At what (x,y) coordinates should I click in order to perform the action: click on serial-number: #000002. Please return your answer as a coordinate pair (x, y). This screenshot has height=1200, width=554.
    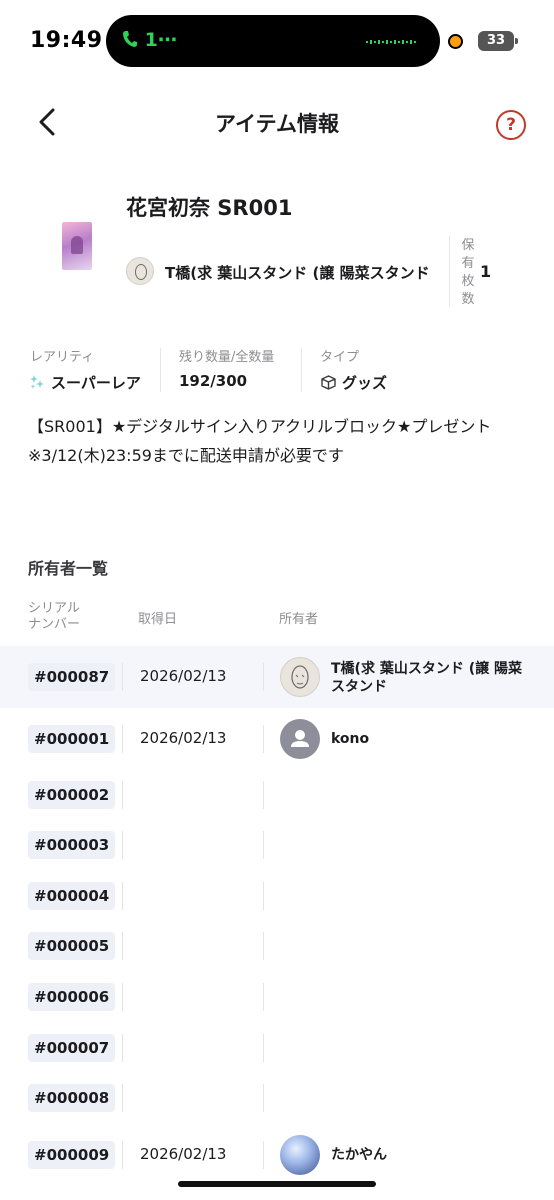
    Looking at the image, I should click on (72, 795).